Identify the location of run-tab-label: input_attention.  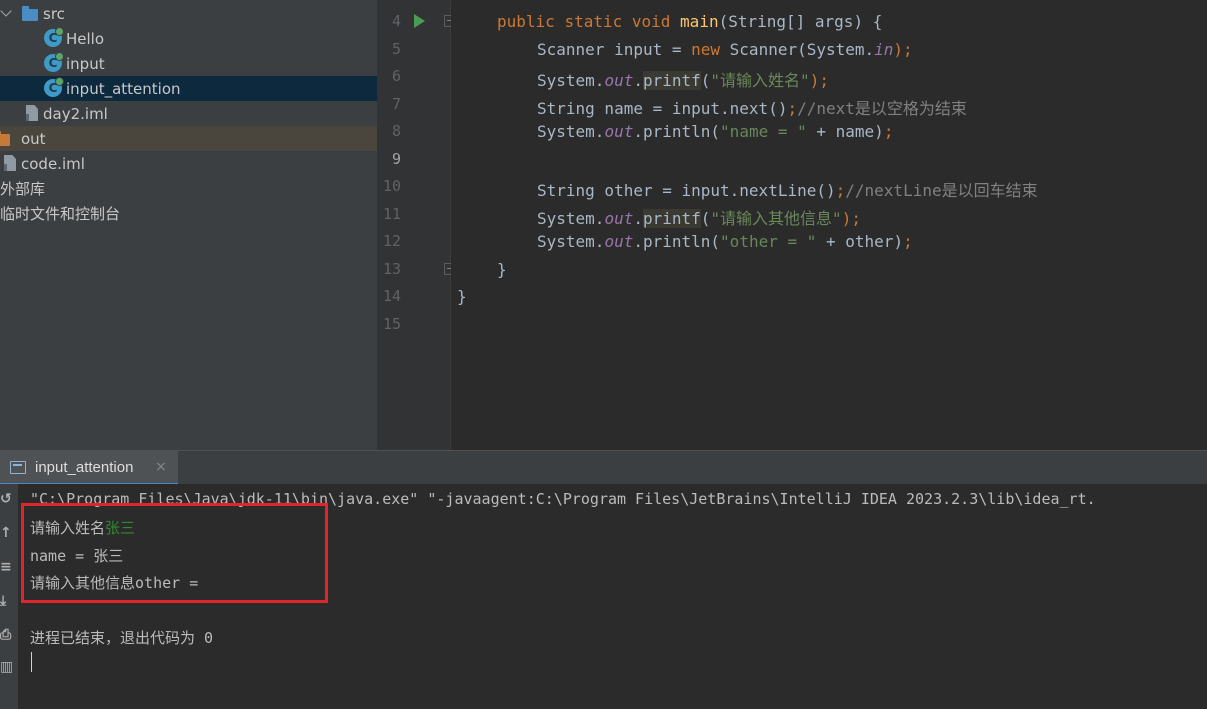
(84, 467).